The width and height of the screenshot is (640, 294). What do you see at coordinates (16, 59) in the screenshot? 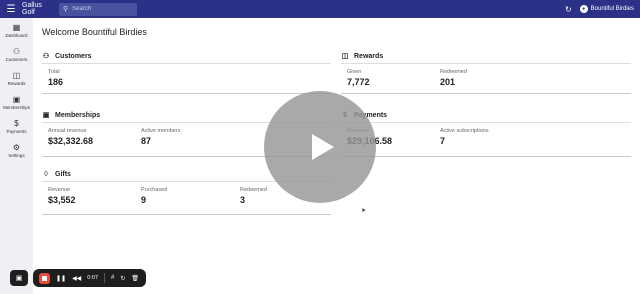
I see `sidebar-item-label: Customers` at bounding box center [16, 59].